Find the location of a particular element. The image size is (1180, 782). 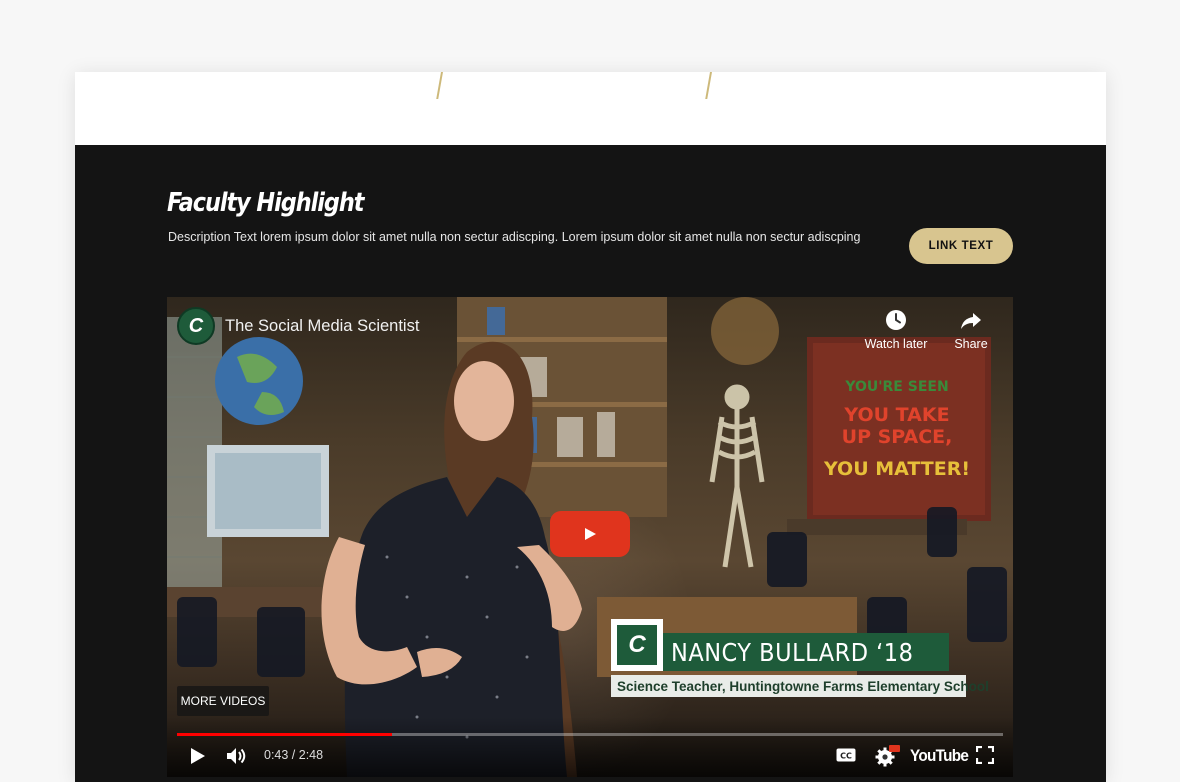

svg-text: CC is located at coordinates (846, 756).